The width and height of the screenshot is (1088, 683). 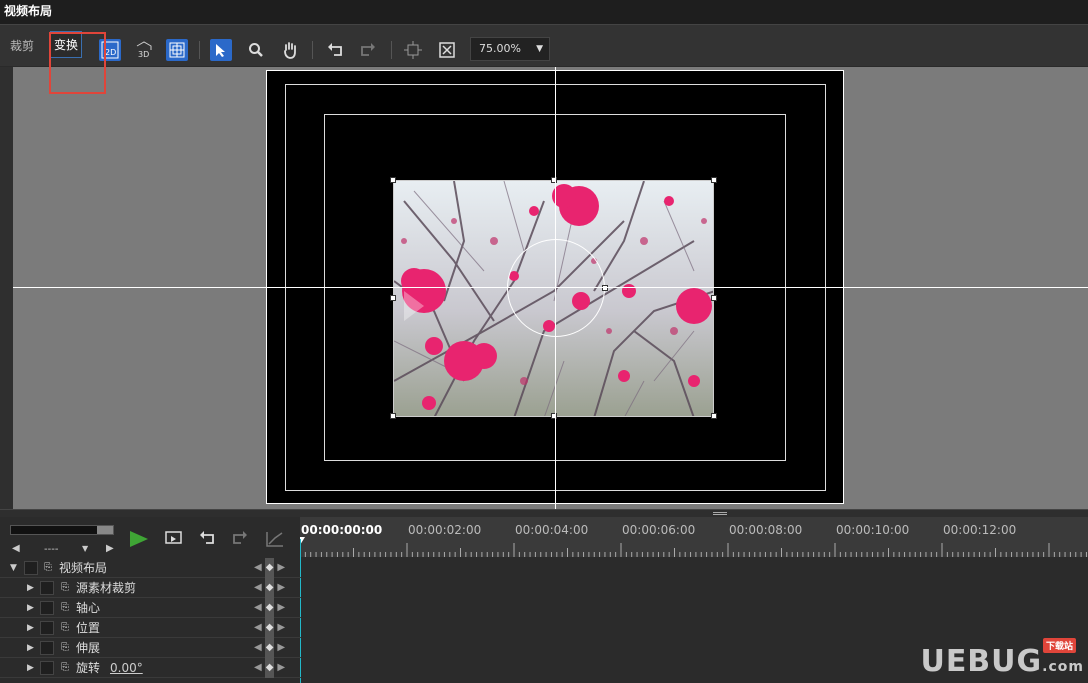 I want to click on horizontal-center-guide, so click(x=550, y=287).